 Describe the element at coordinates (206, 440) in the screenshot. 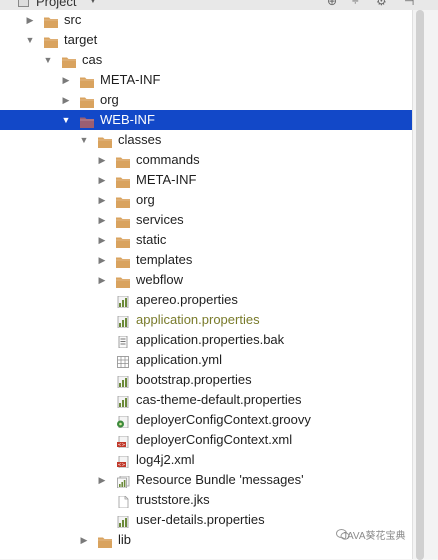

I see `tree-row: <> deployerConfigContext.xml` at that location.